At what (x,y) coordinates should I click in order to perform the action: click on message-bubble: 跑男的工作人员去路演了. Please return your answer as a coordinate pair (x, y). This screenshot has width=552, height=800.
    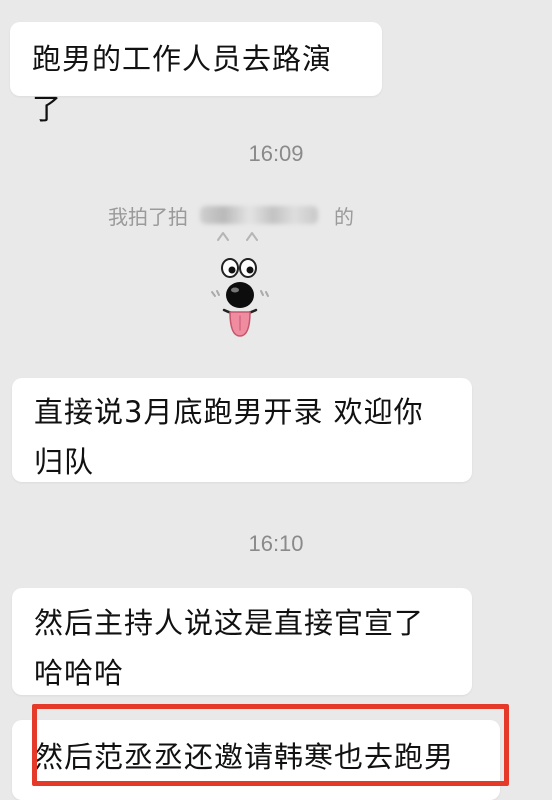
    Looking at the image, I should click on (196, 74).